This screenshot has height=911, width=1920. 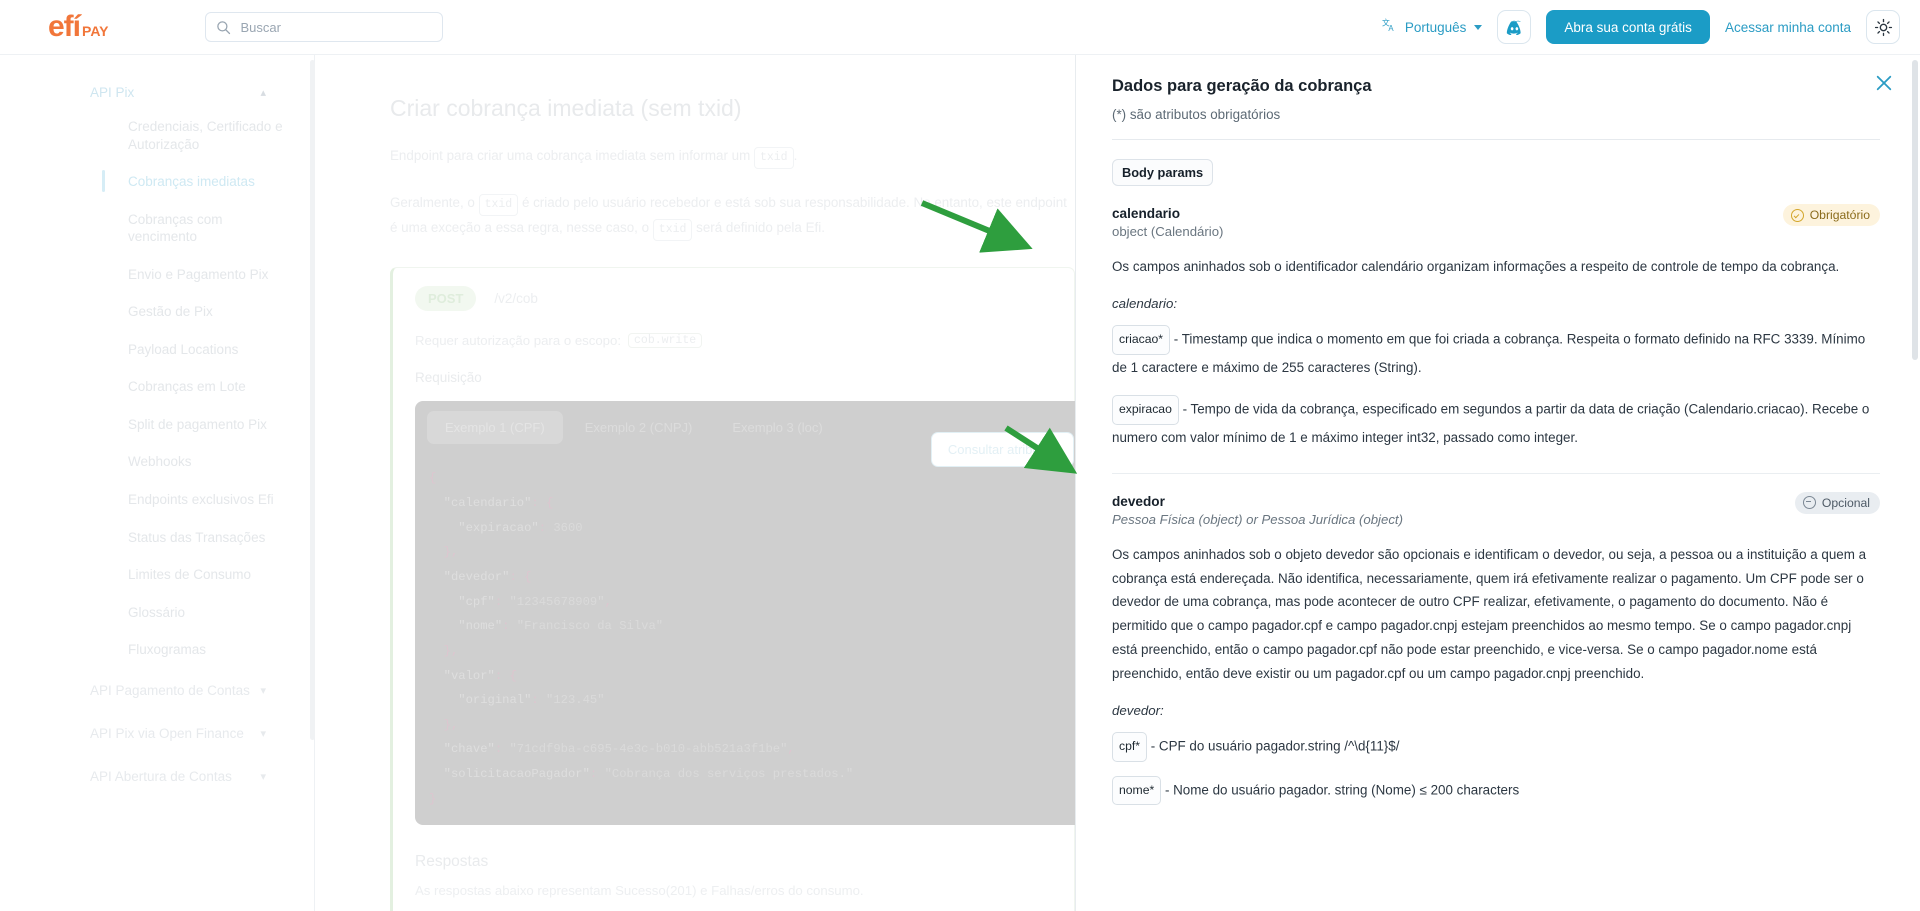 What do you see at coordinates (1196, 114) in the screenshot?
I see `side-panel-subtitle: (*) são atributos obrigatórios` at bounding box center [1196, 114].